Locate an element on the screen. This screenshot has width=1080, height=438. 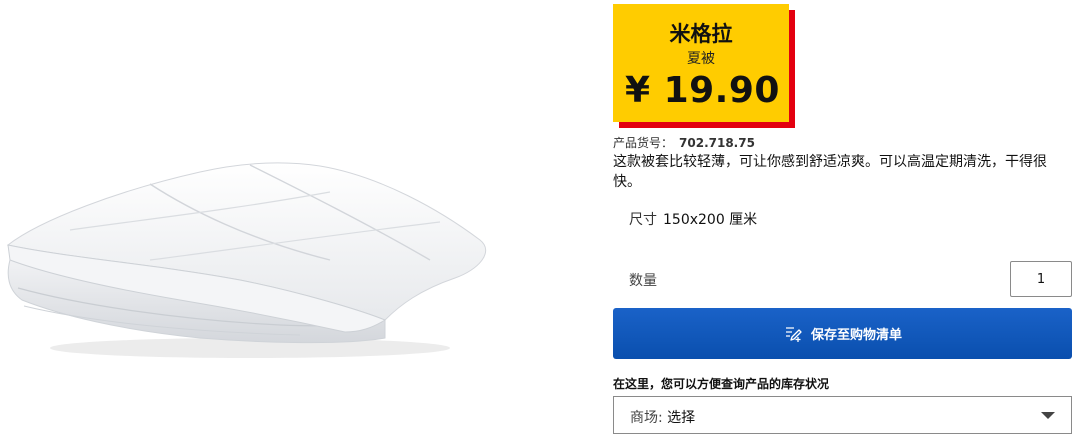
product-price: ¥ 19.90 is located at coordinates (702, 90).